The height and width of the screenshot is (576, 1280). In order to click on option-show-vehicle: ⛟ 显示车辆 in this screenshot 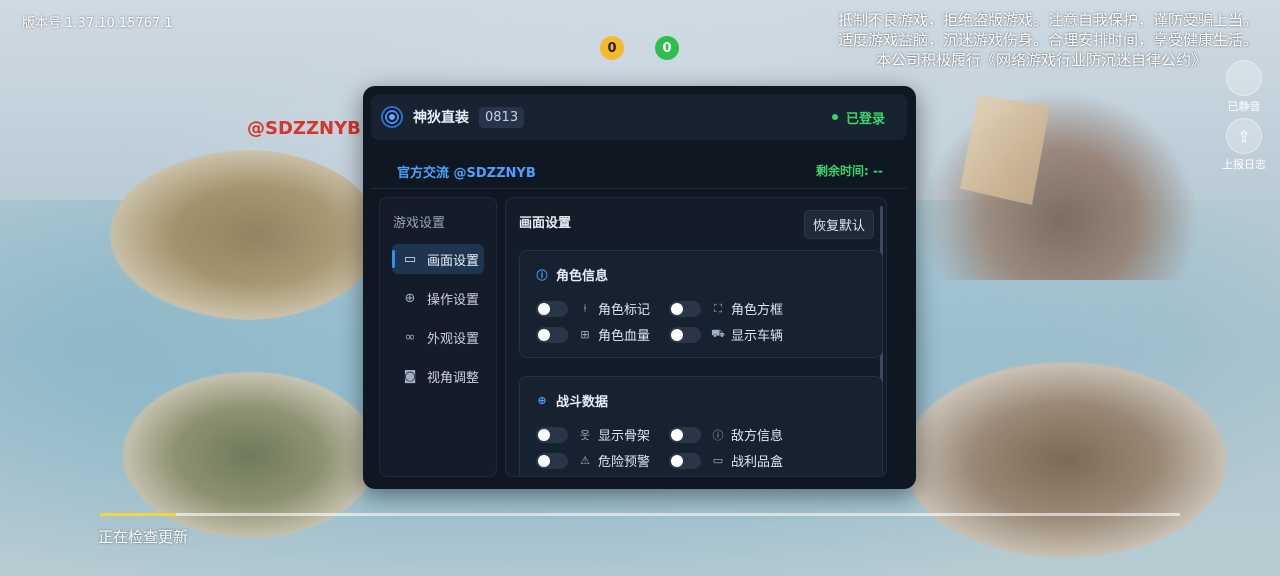, I will do `click(726, 334)`.